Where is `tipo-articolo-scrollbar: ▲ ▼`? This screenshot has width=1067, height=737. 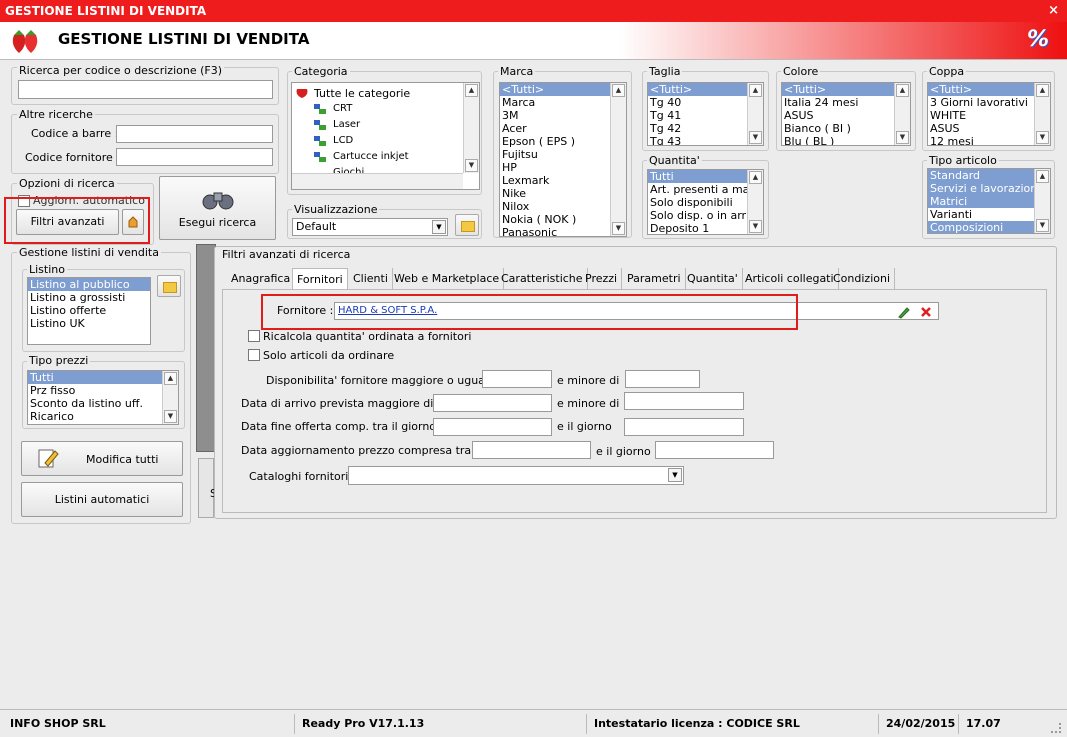
tipo-articolo-scrollbar: ▲ ▼ is located at coordinates (1042, 201).